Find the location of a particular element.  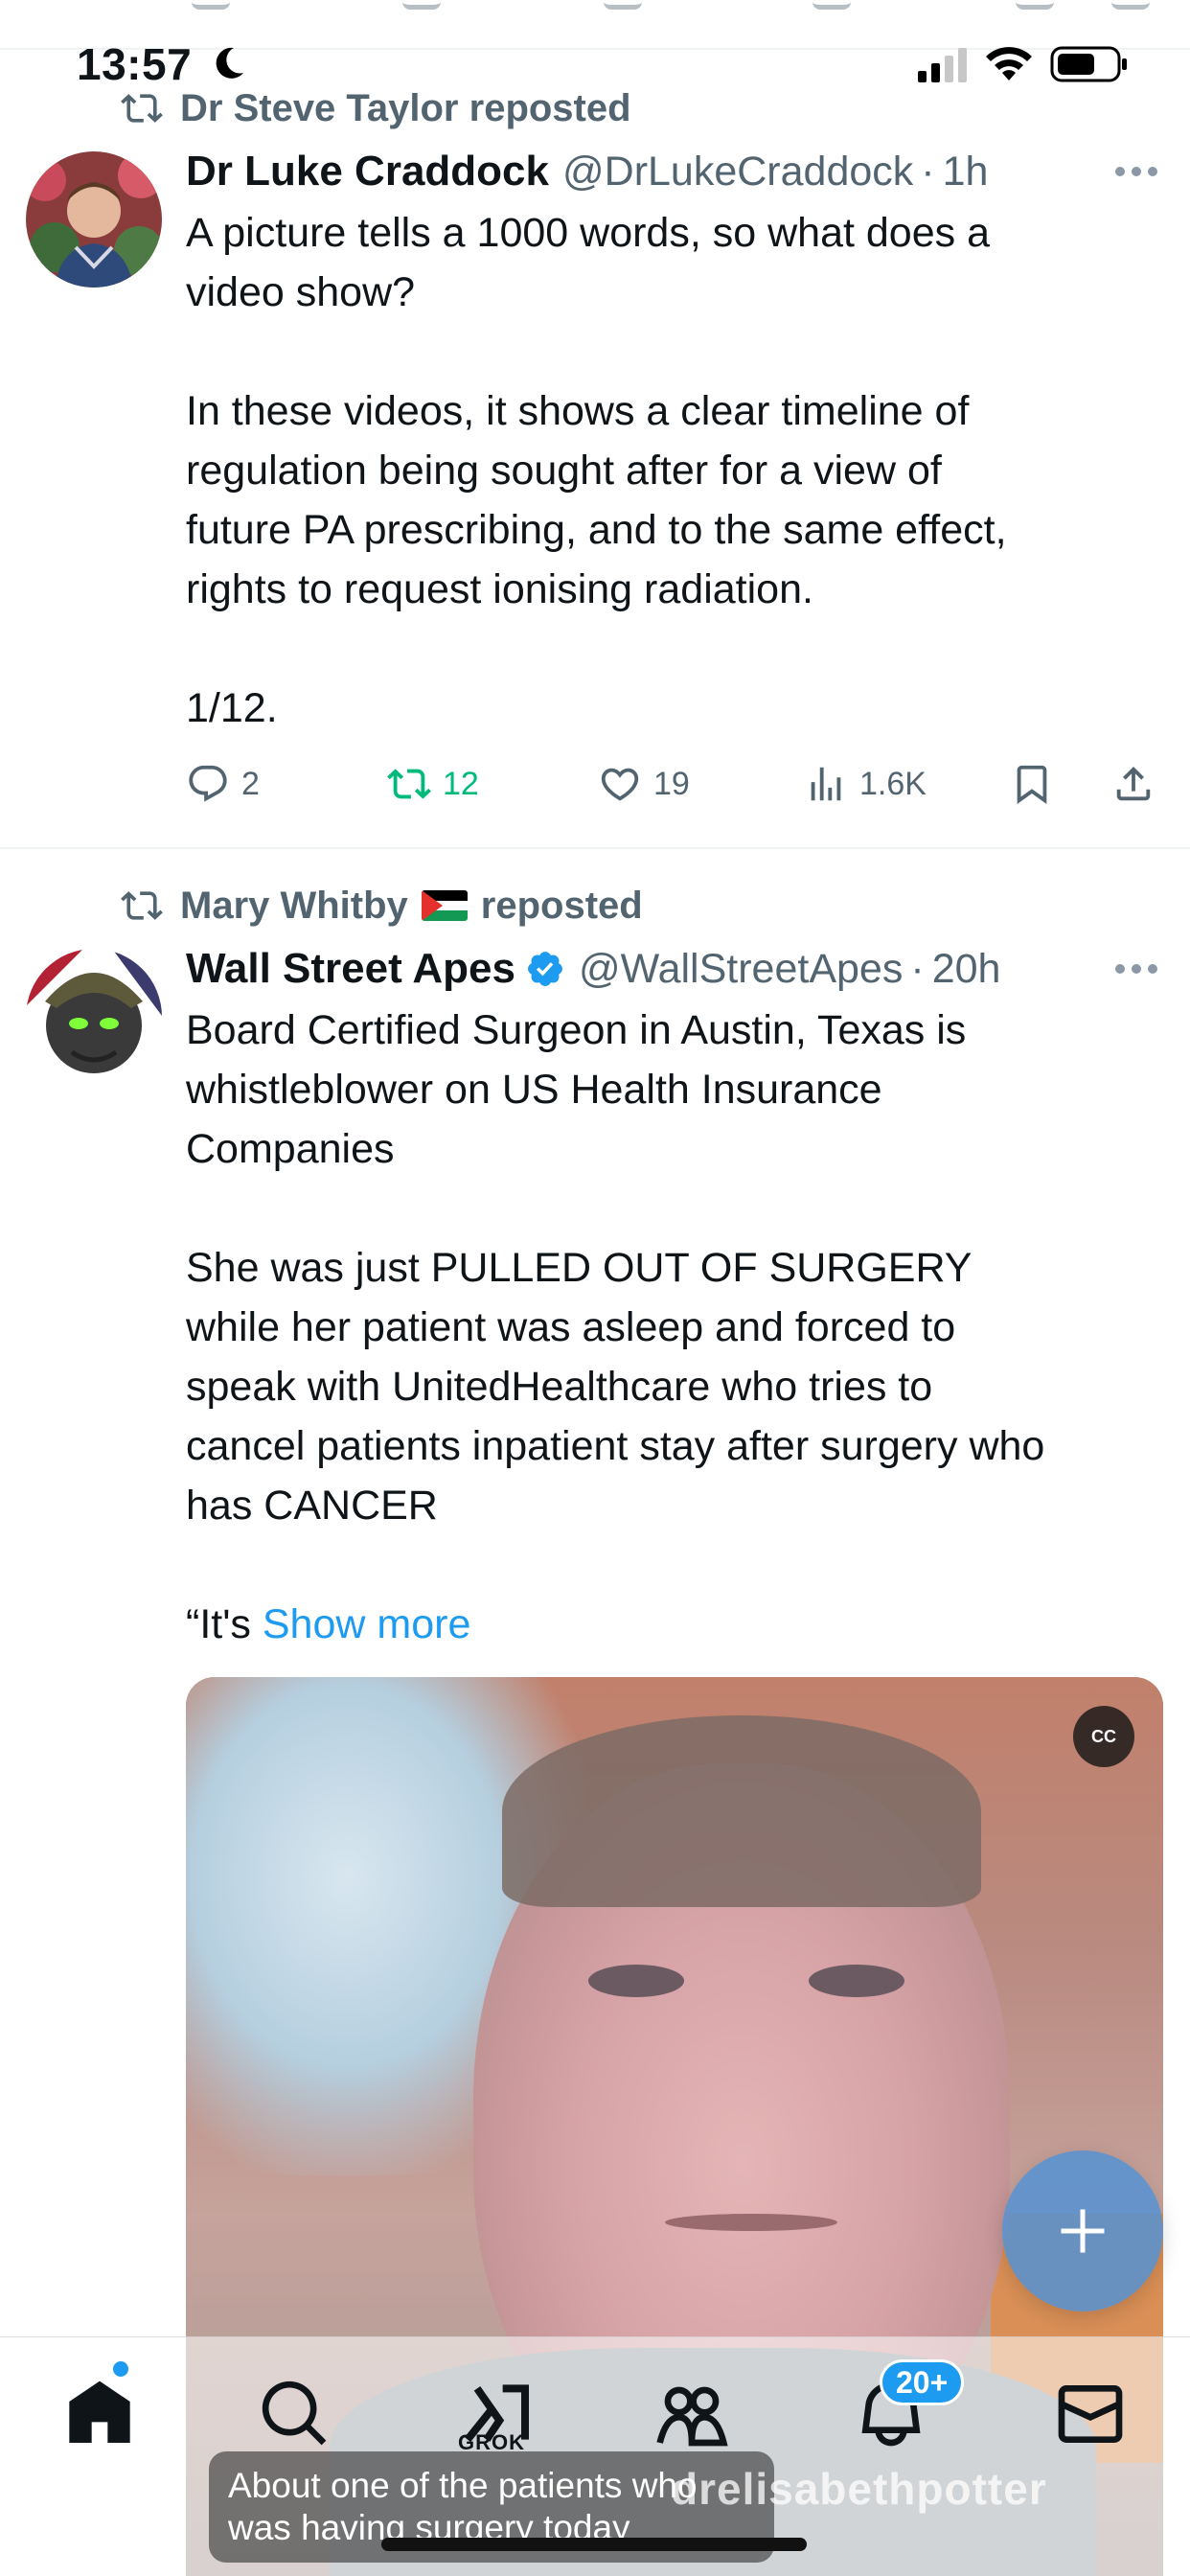

home-unread-dot is located at coordinates (121, 2369).